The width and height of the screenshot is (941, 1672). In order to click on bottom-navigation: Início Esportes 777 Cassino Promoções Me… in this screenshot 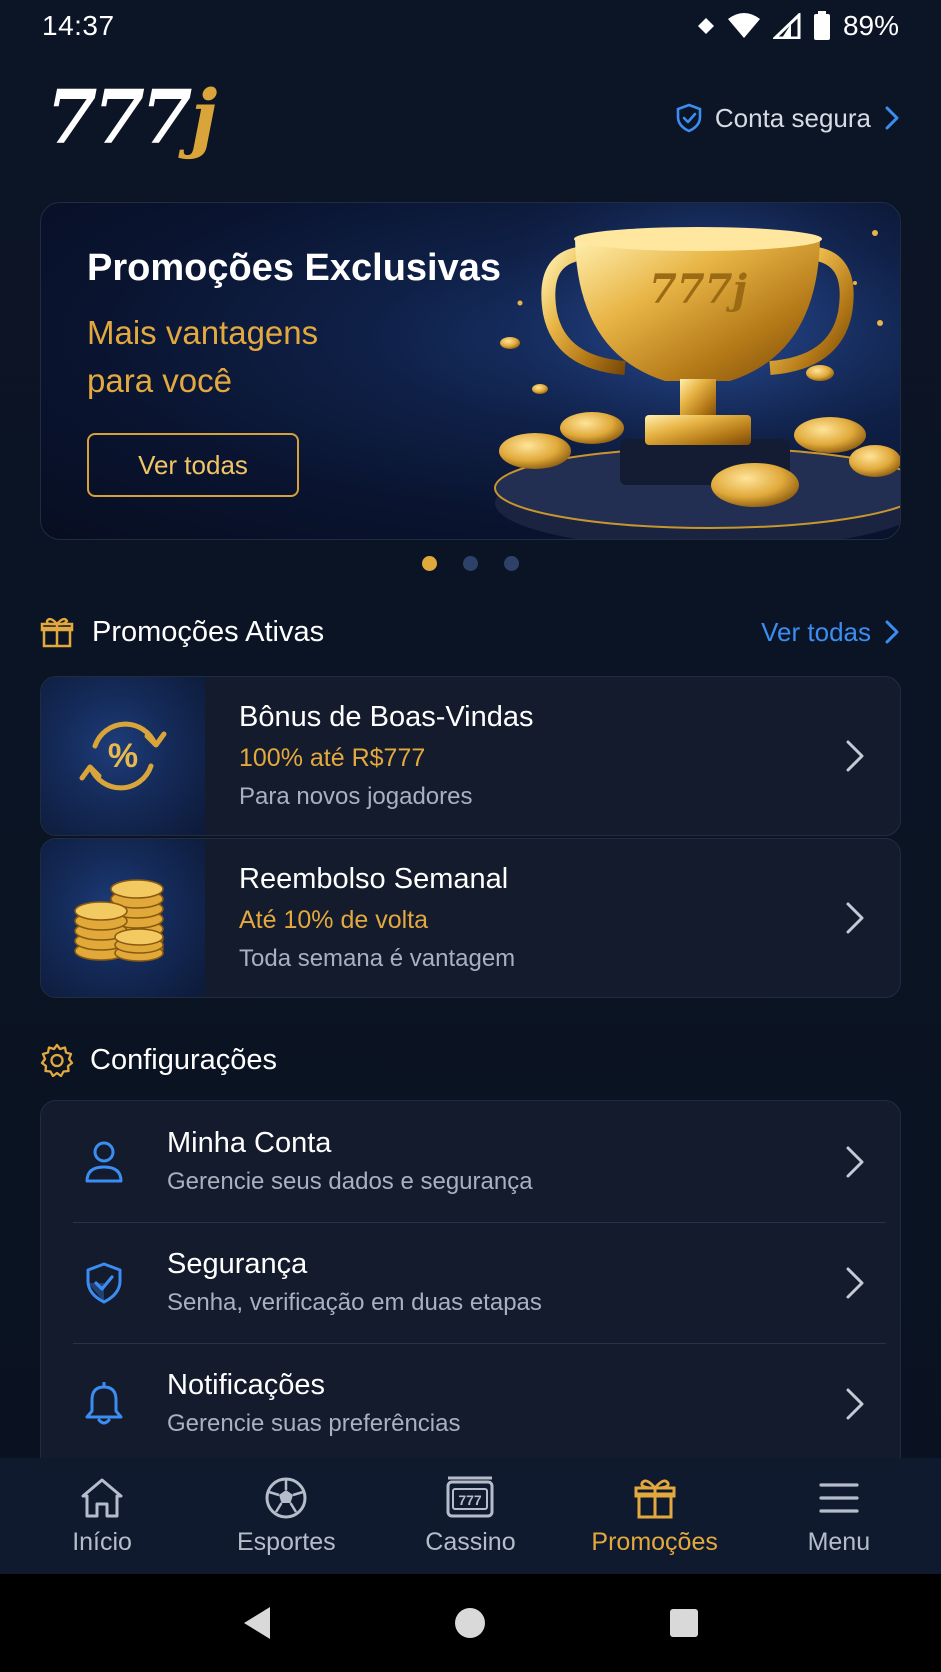, I will do `click(470, 1516)`.